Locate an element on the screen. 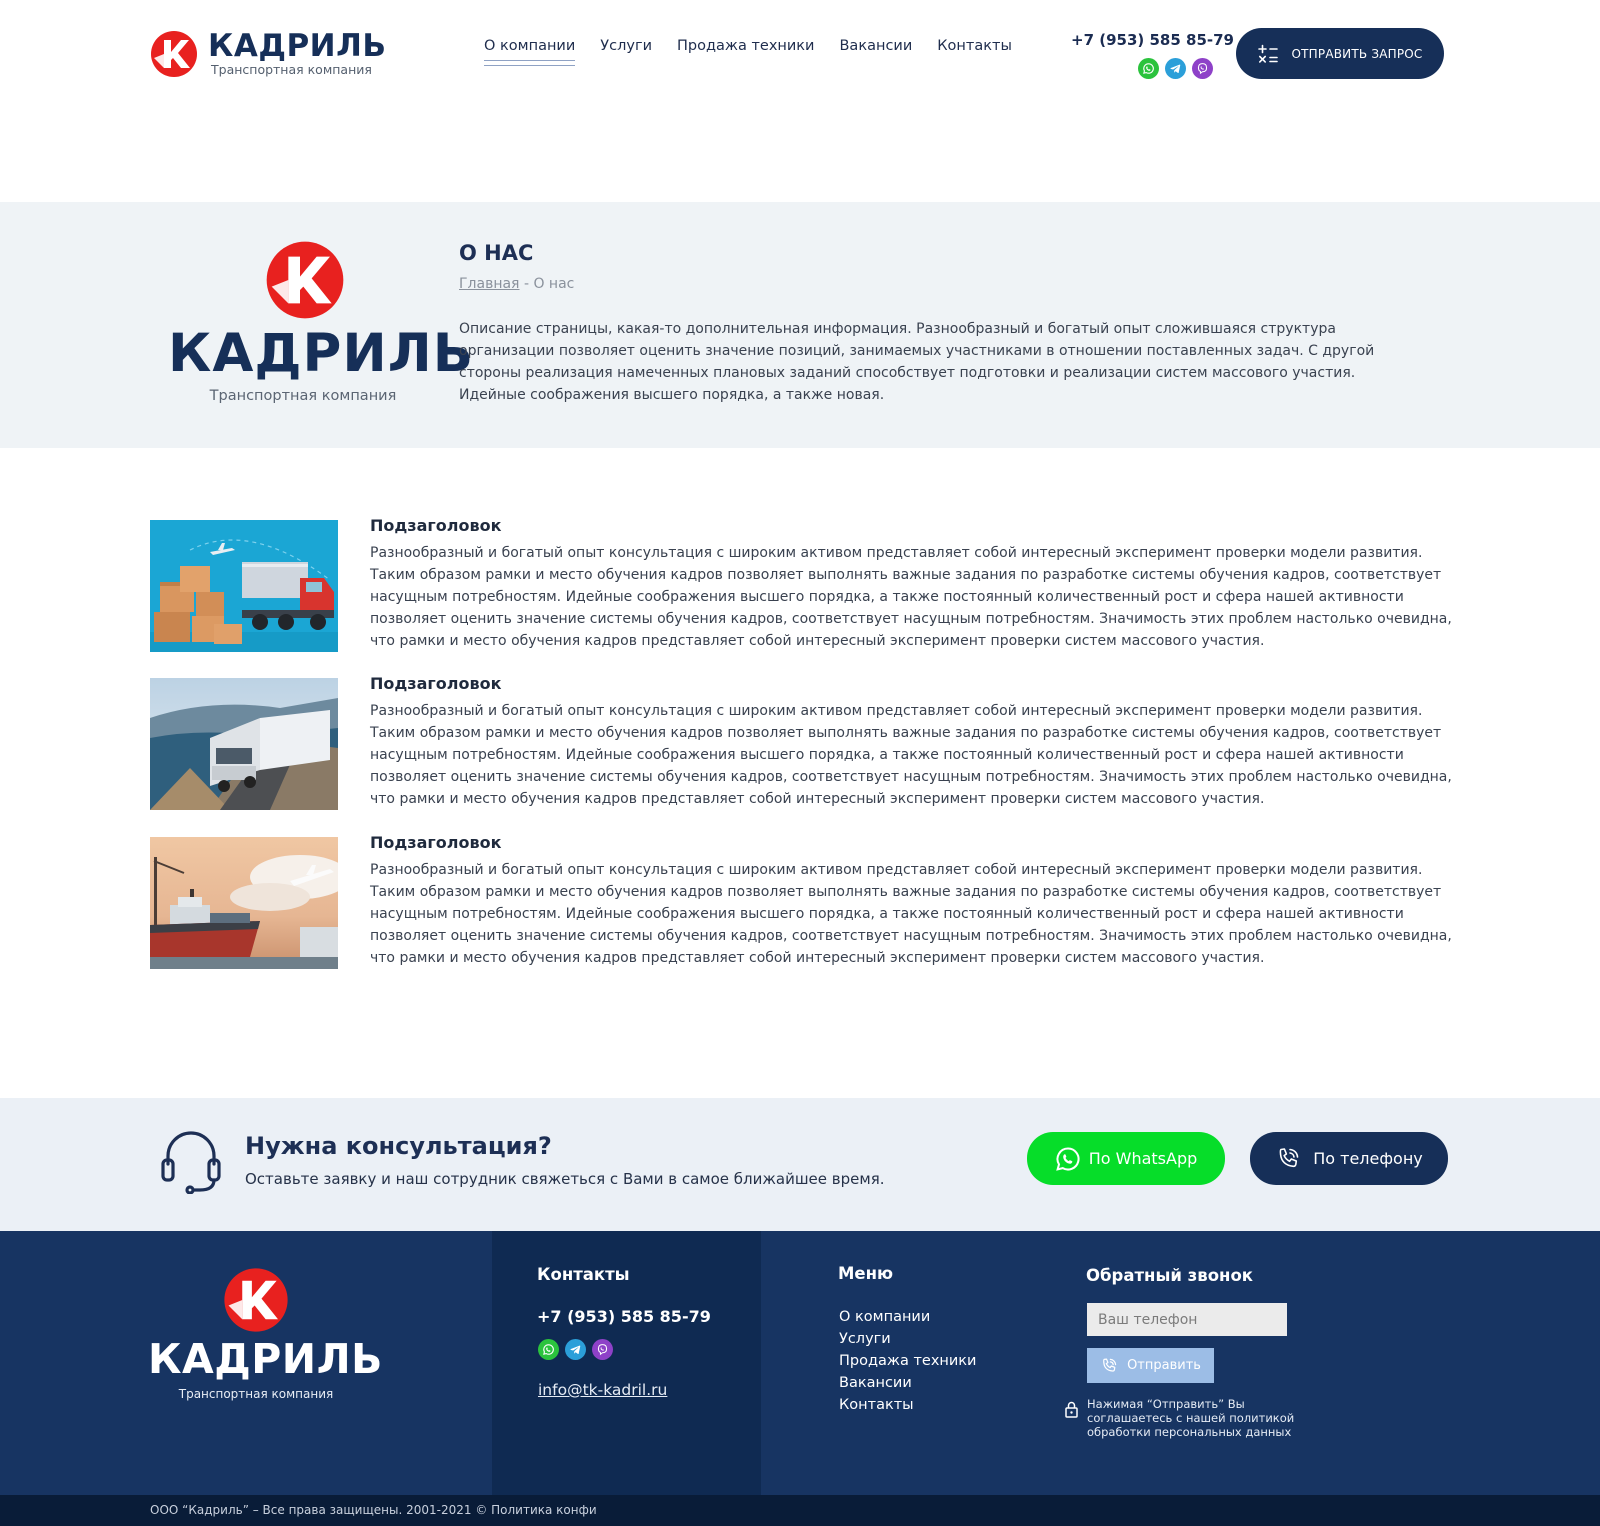 The height and width of the screenshot is (1526, 1600). callback-title: Обратный звонок is located at coordinates (1169, 1275).